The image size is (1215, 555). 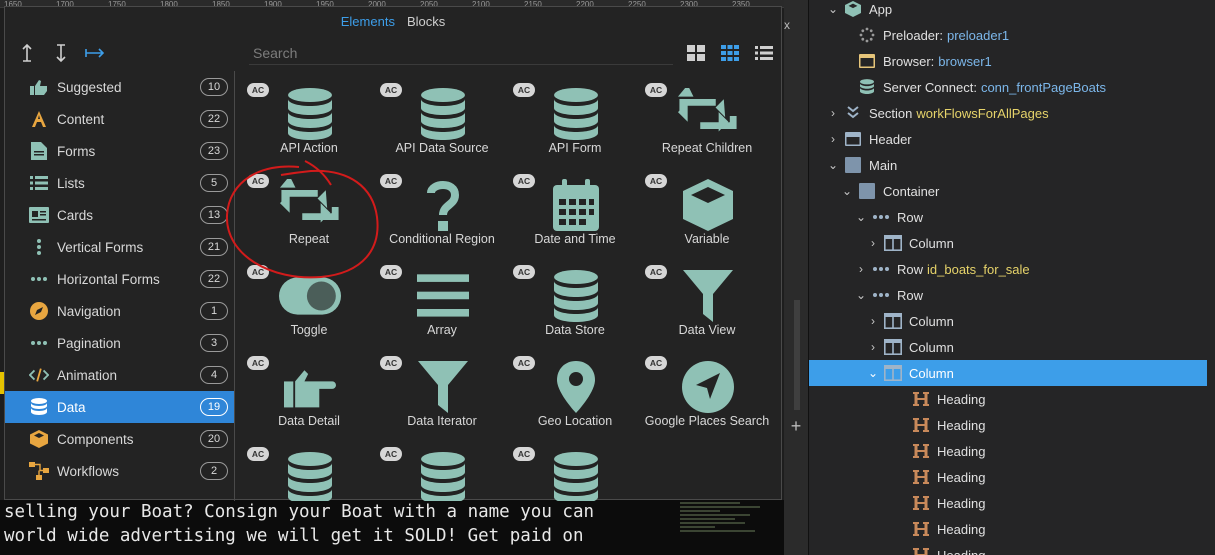 I want to click on category-horizontal-forms: Horizontal Forms 22, so click(x=119, y=279).